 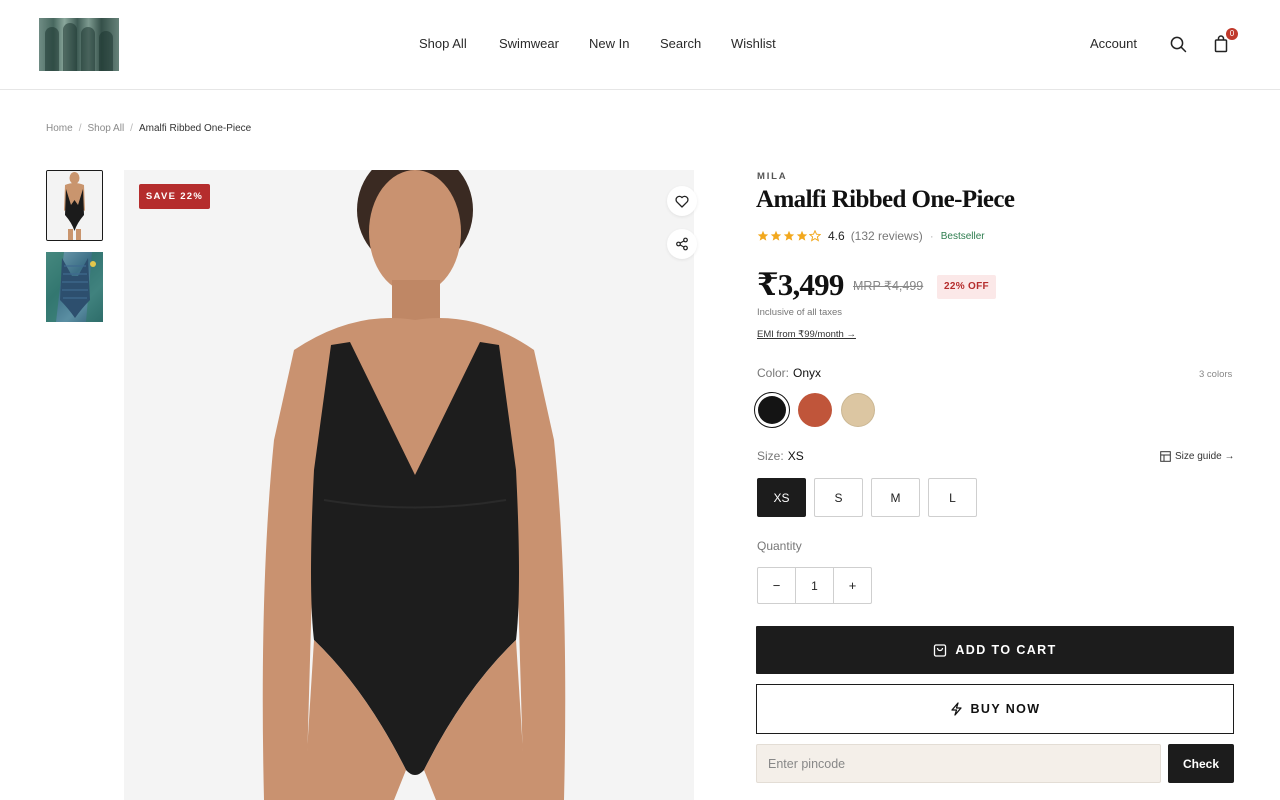 What do you see at coordinates (962, 236) in the screenshot?
I see `bestseller-tag: Bestseller` at bounding box center [962, 236].